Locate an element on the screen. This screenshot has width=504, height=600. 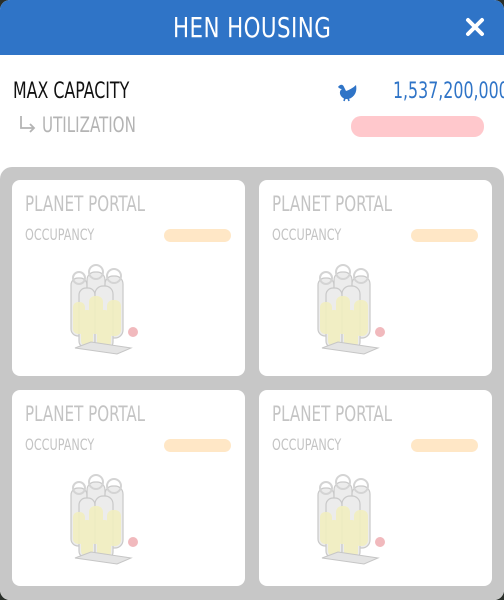
close-button is located at coordinates (475, 27).